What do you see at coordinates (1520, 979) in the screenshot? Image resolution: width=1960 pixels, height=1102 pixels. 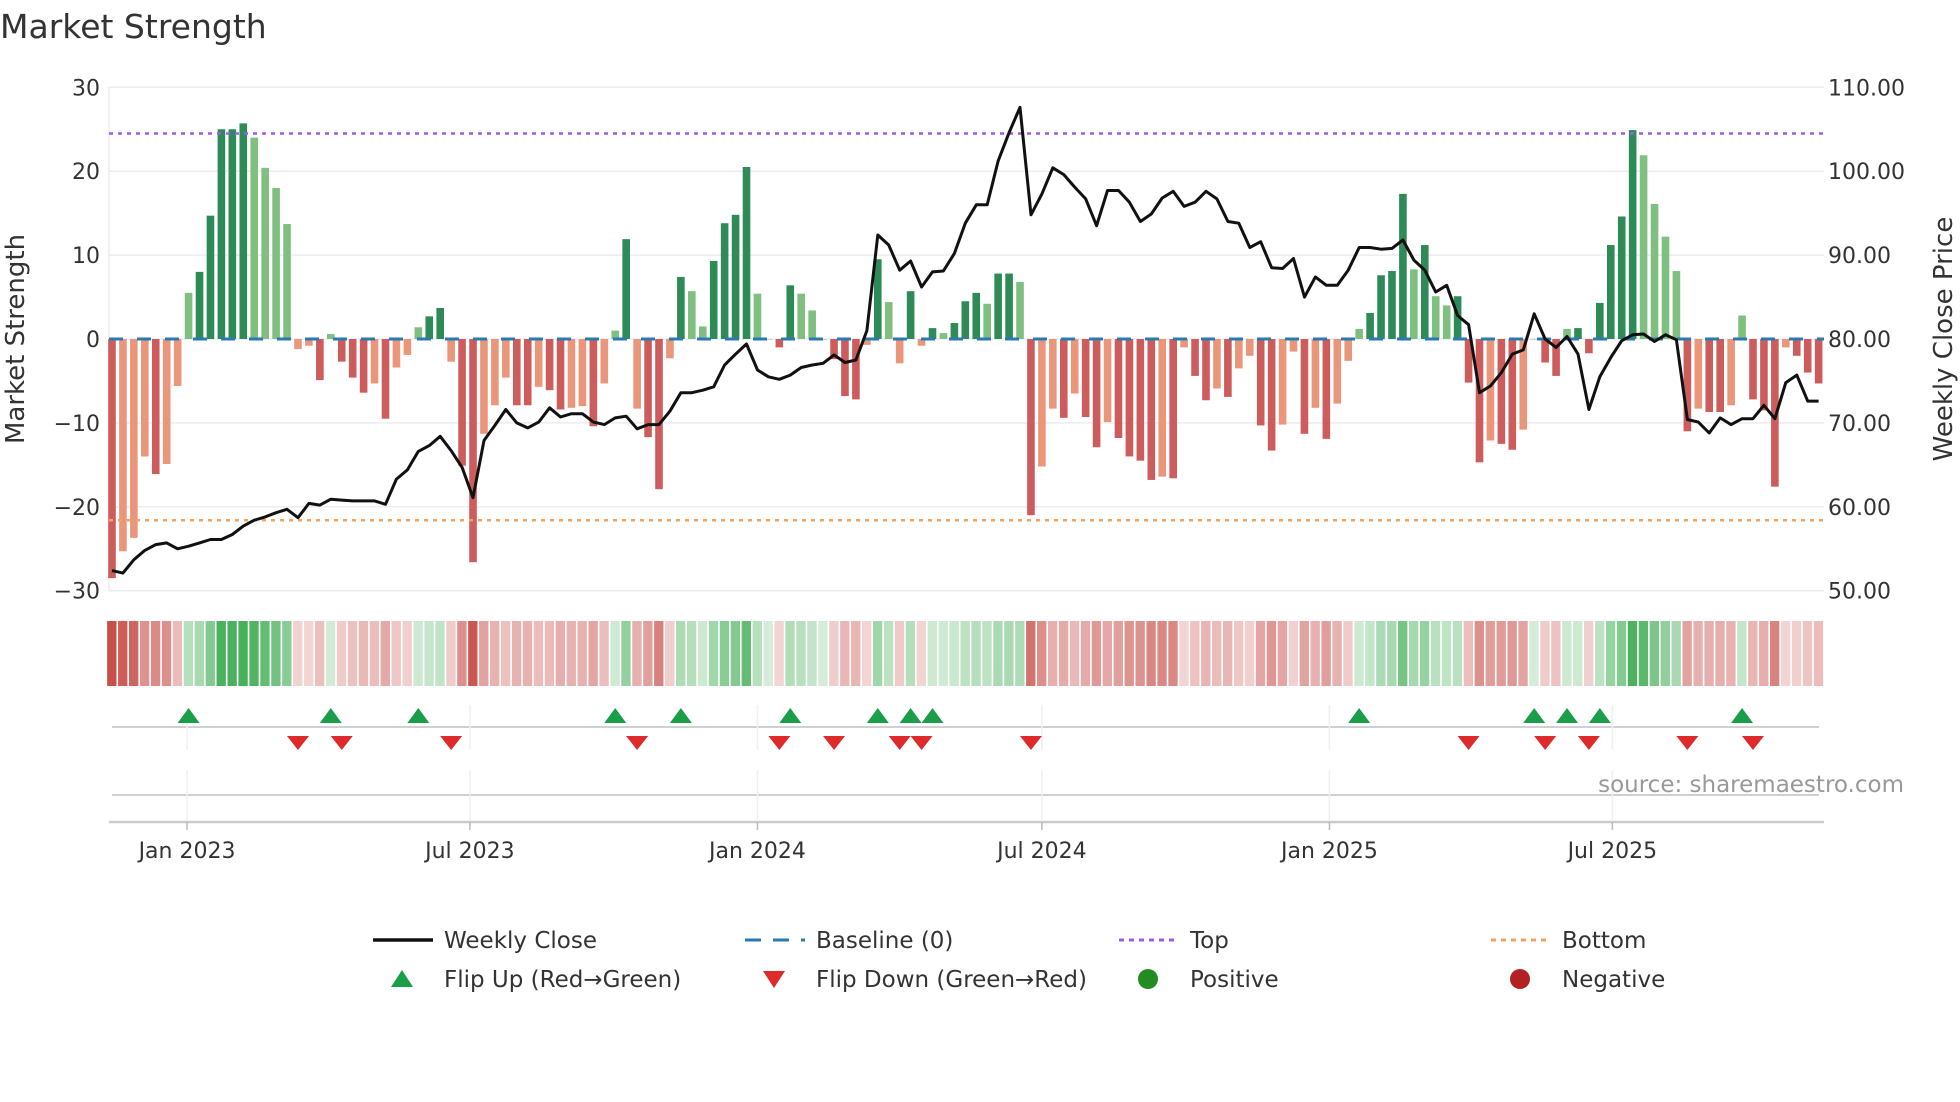 I see `circle-icon` at bounding box center [1520, 979].